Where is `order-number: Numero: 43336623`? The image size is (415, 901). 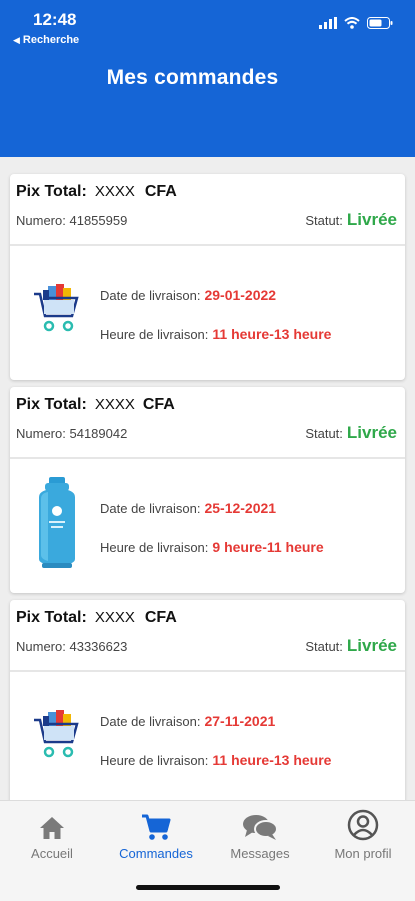
order-number: Numero: 43336623 is located at coordinates (71, 646).